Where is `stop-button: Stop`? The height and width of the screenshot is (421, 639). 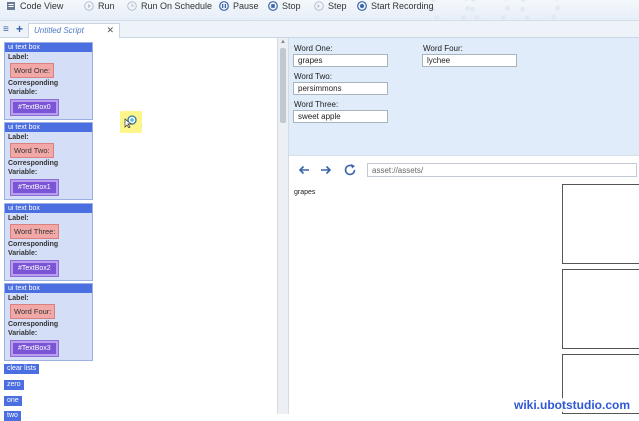 stop-button: Stop is located at coordinates (284, 5).